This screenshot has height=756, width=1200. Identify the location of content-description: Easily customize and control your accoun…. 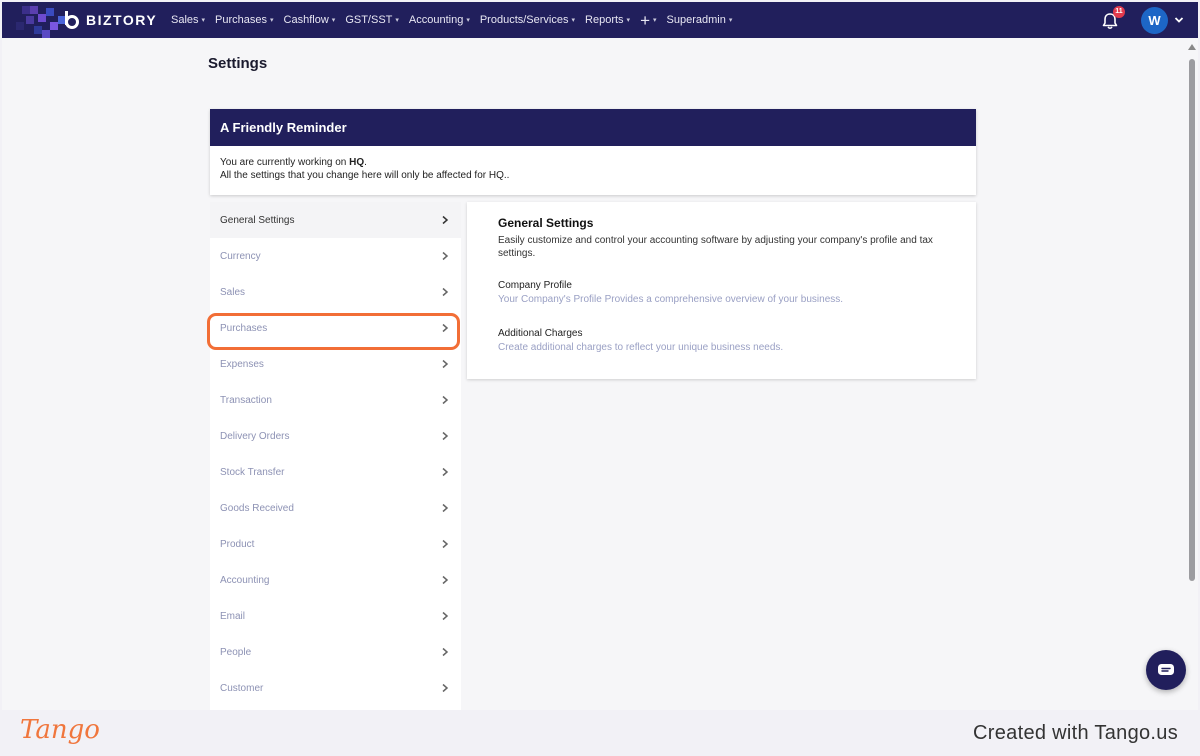
(715, 247).